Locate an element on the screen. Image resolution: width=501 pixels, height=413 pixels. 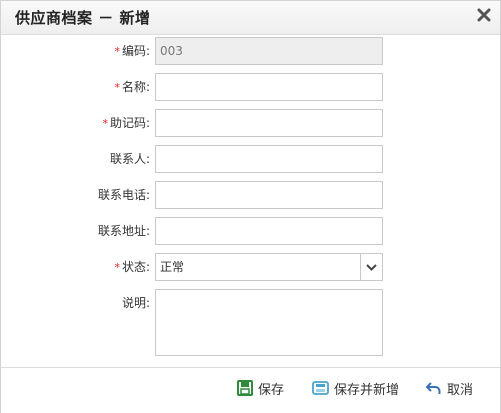
description-label: 说明: is located at coordinates (135, 303).